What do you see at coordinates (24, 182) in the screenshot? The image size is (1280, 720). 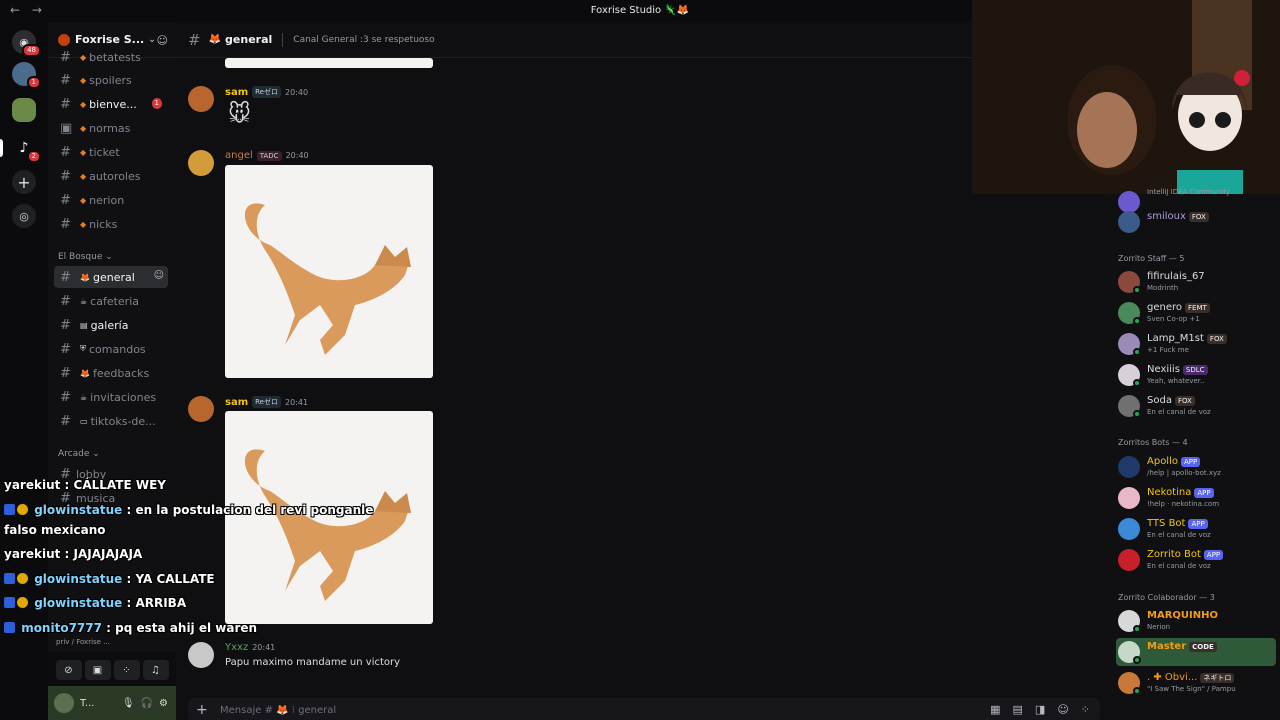 I see `add-server-icon: +` at bounding box center [24, 182].